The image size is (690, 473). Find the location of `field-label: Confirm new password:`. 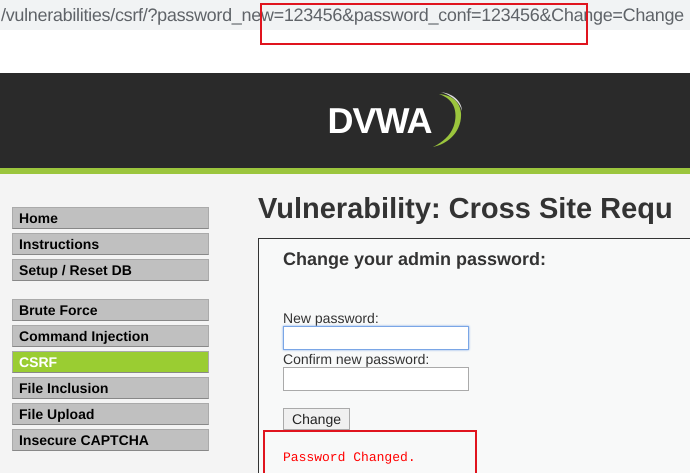

field-label: Confirm new password: is located at coordinates (356, 359).